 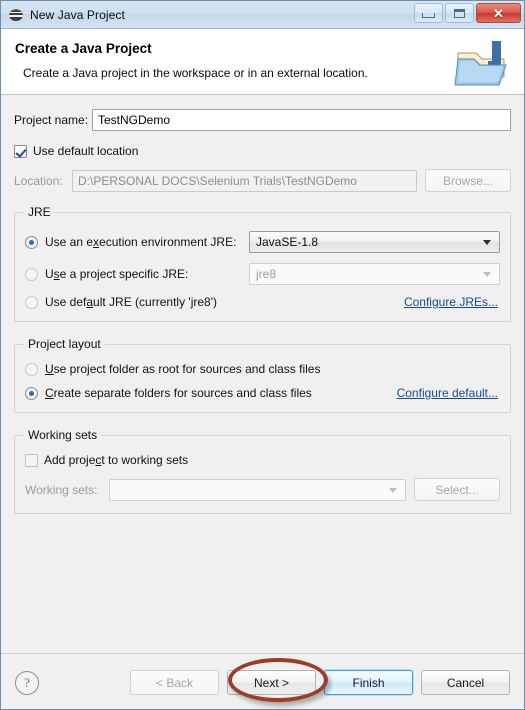 I want to click on maximize-icon, so click(x=459, y=13).